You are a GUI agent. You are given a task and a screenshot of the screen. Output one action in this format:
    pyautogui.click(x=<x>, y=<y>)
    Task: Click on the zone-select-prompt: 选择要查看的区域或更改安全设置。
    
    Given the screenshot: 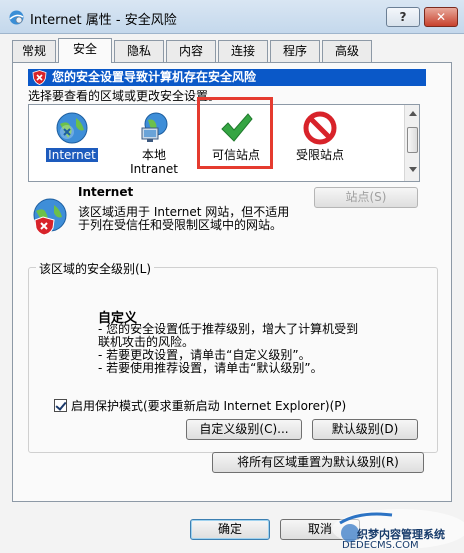 What is the action you would take?
    pyautogui.click(x=124, y=96)
    